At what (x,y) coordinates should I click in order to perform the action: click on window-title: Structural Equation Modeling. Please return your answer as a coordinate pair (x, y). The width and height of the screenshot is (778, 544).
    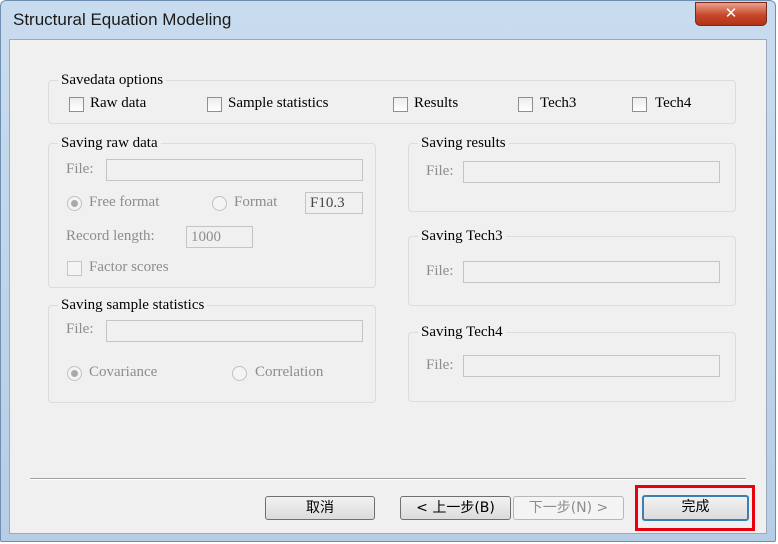
    Looking at the image, I should click on (122, 19).